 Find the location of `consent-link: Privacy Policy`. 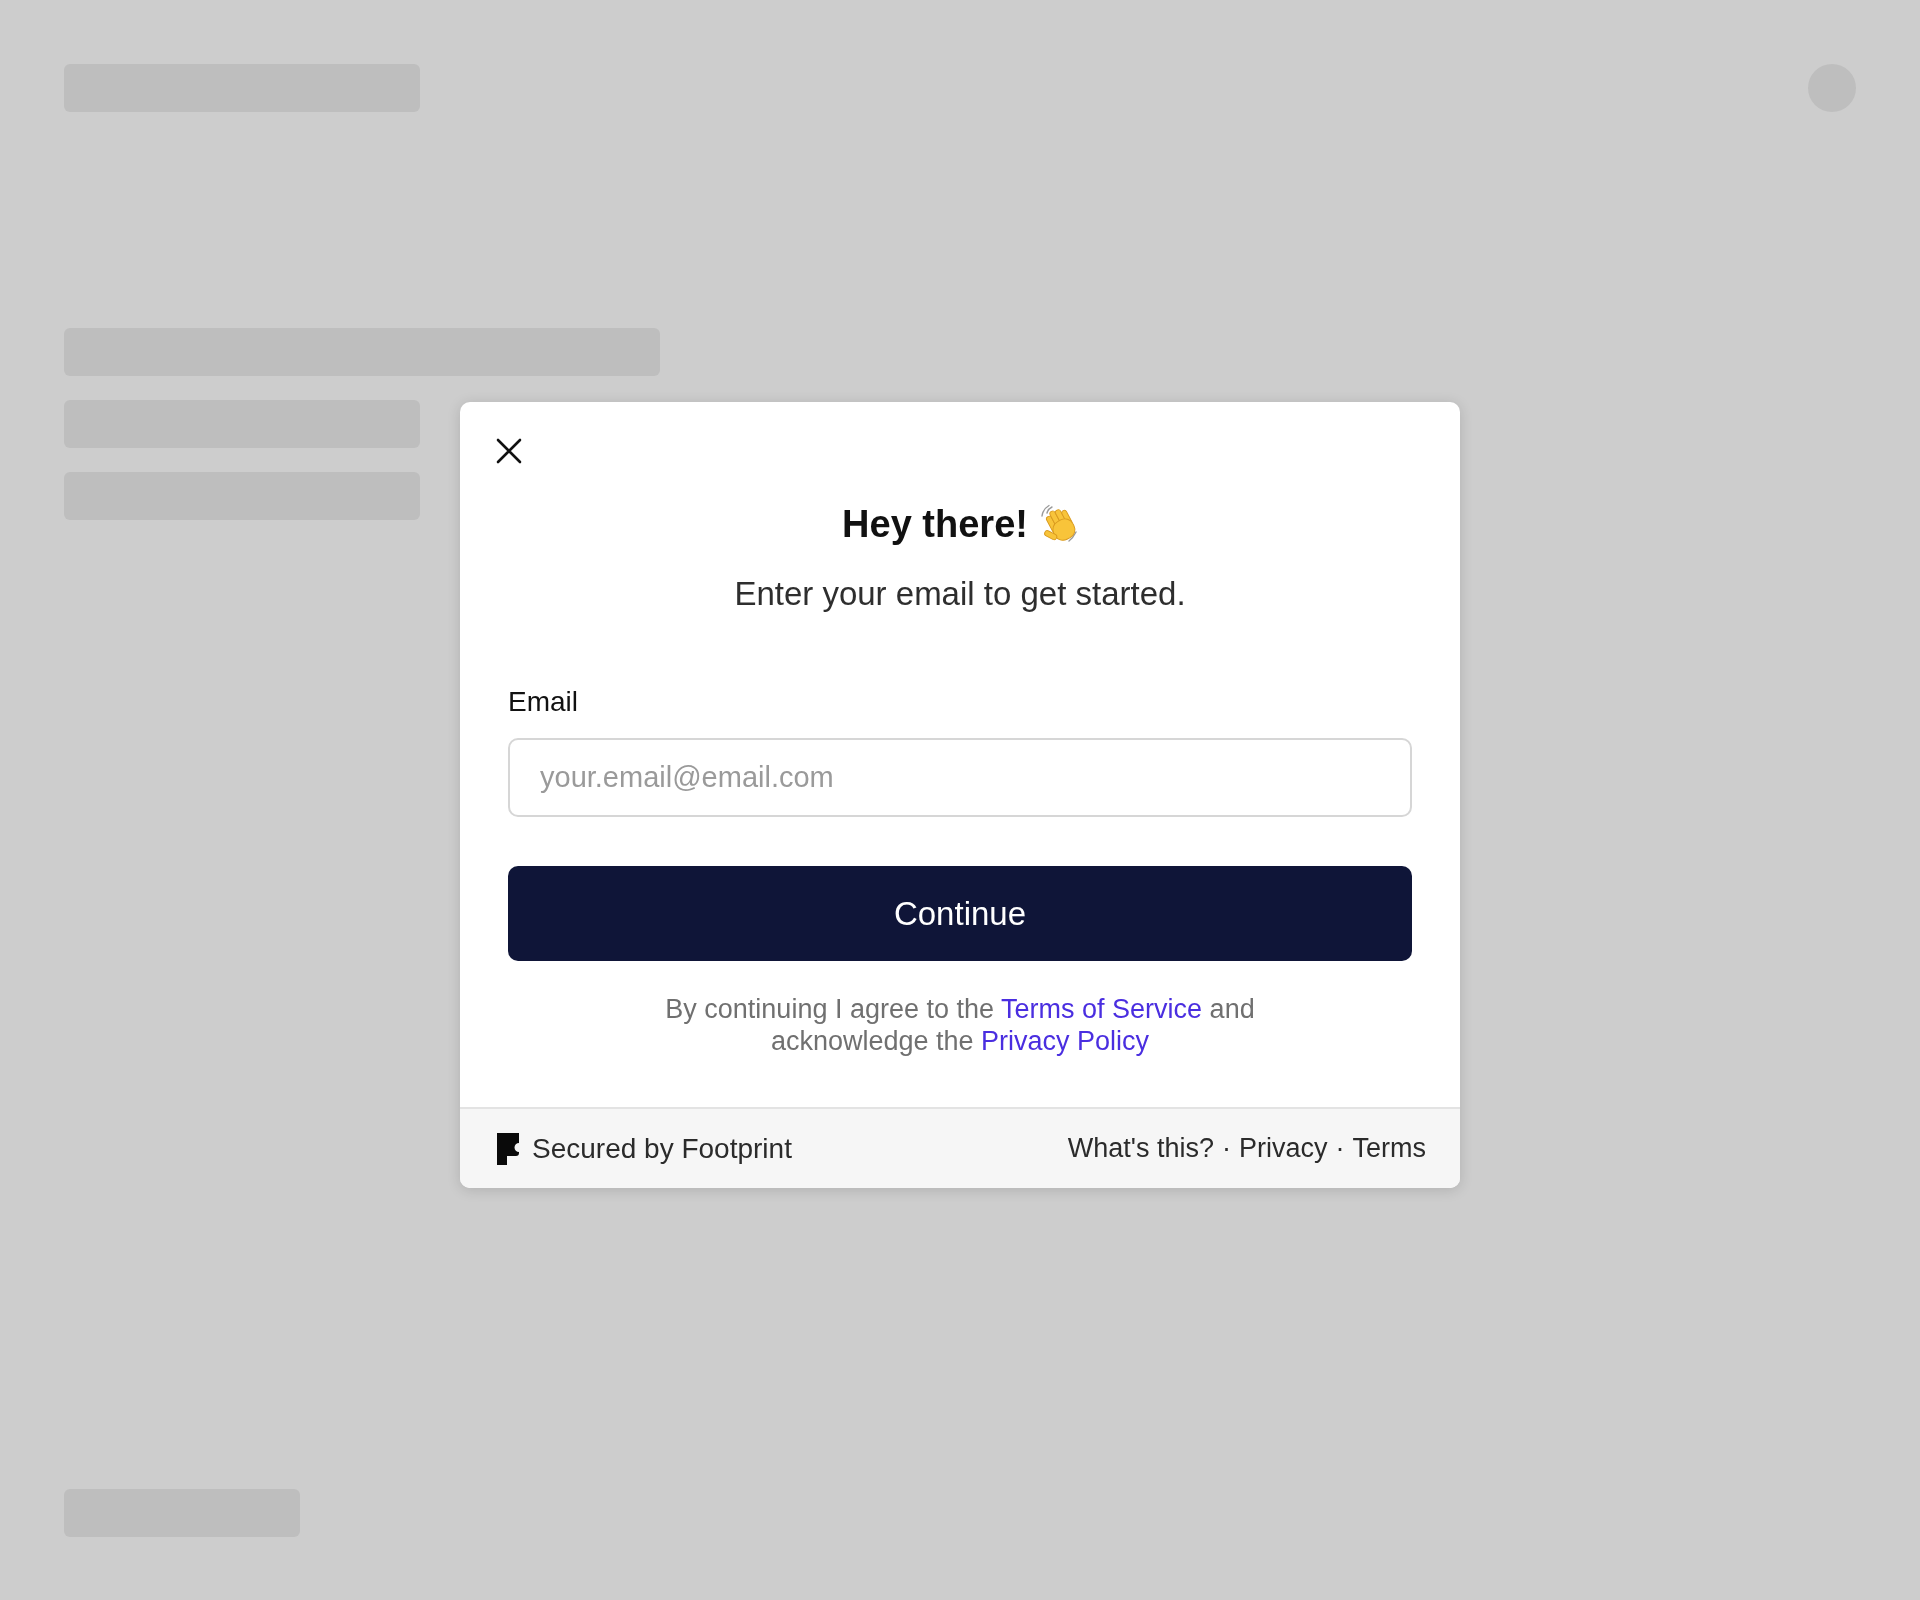

consent-link: Privacy Policy is located at coordinates (1065, 1041).